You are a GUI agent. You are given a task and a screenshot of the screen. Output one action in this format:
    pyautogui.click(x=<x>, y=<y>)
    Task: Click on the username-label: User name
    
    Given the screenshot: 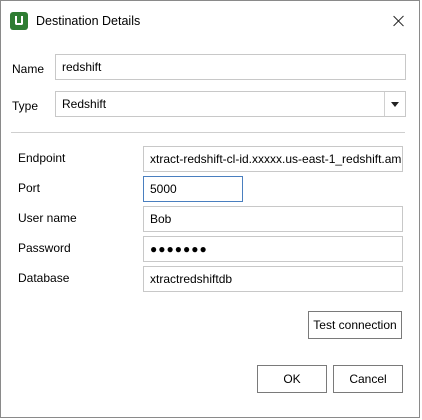 What is the action you would take?
    pyautogui.click(x=47, y=218)
    